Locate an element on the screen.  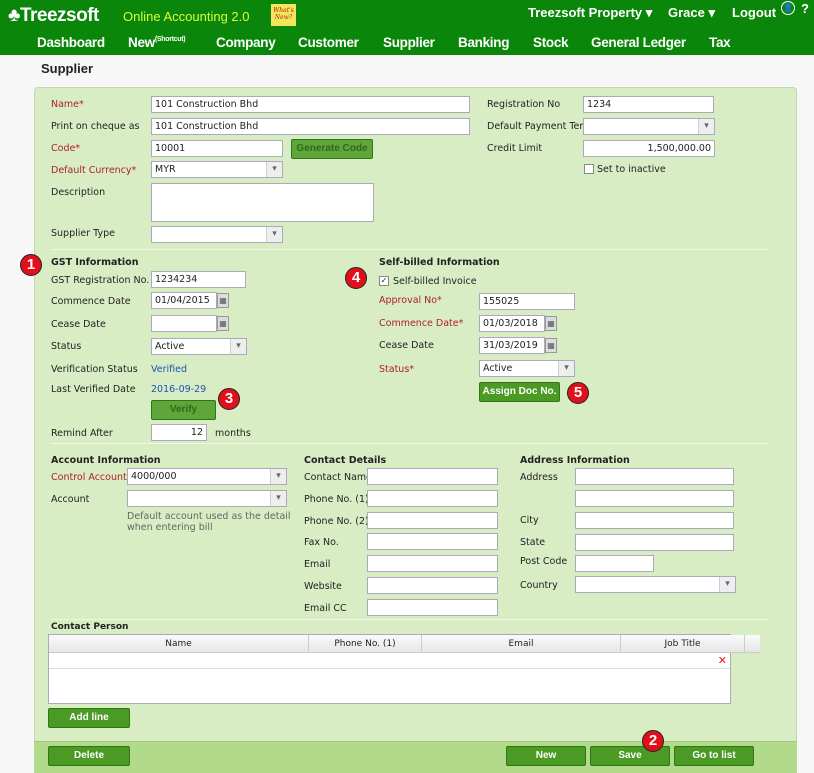
callout-badge-4: 4 is located at coordinates (356, 278).